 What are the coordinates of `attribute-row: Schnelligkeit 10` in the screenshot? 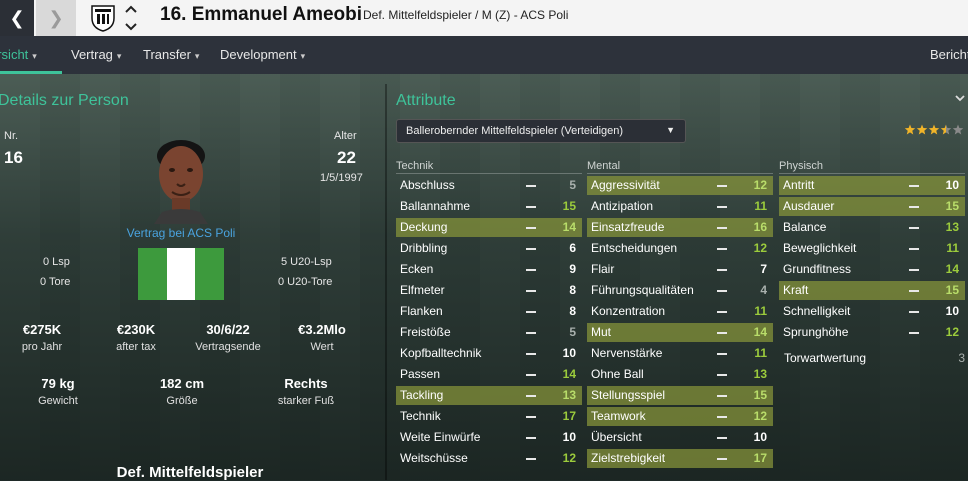 It's located at (872, 311).